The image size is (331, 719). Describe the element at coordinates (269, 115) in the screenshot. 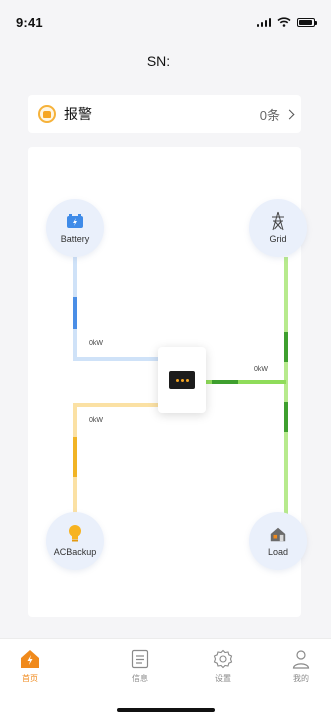

I see `alarm-count-value: 0条` at that location.